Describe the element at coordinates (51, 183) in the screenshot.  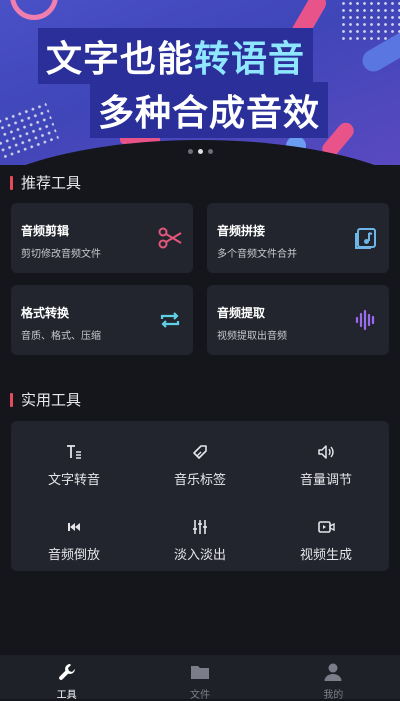
I see `section-title-text: 推荐工具` at that location.